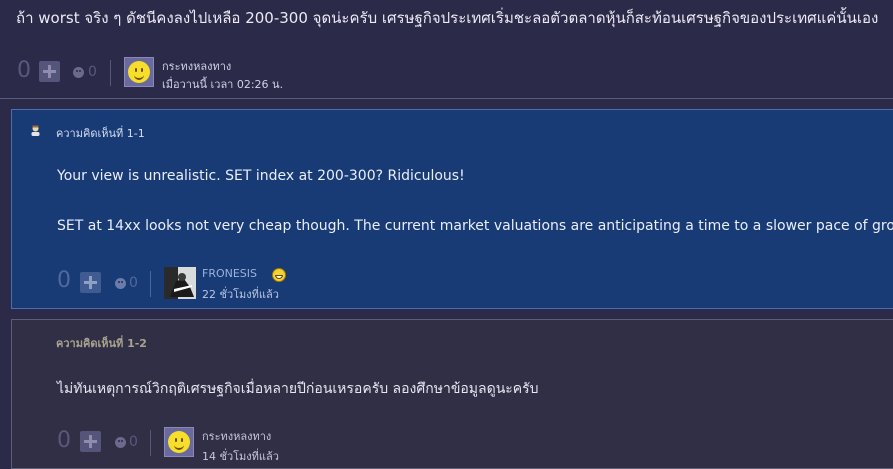  I want to click on comment-label: ความคิดเห็นที่ 1-2, so click(101, 343).